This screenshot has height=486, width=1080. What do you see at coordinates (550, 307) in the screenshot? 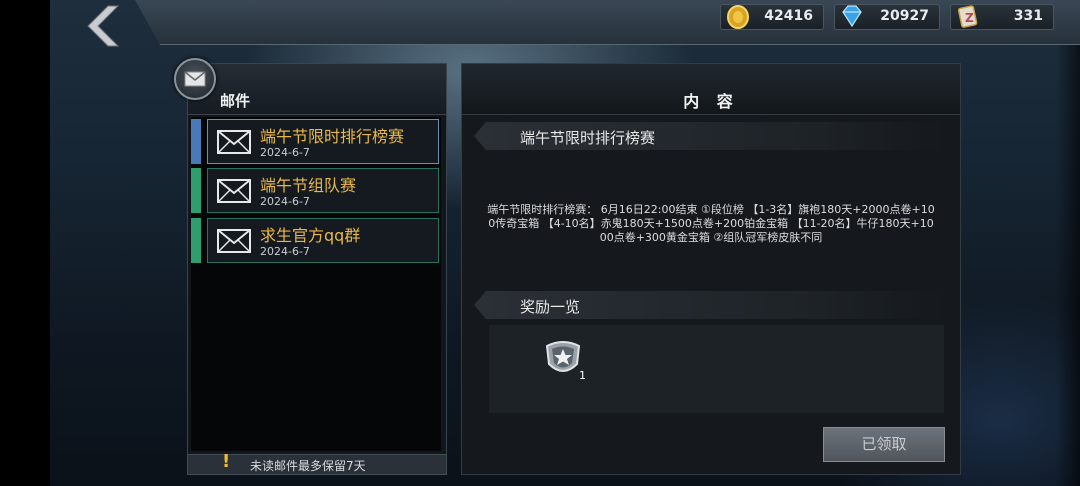
I see `rewards-label: 奖励一览` at bounding box center [550, 307].